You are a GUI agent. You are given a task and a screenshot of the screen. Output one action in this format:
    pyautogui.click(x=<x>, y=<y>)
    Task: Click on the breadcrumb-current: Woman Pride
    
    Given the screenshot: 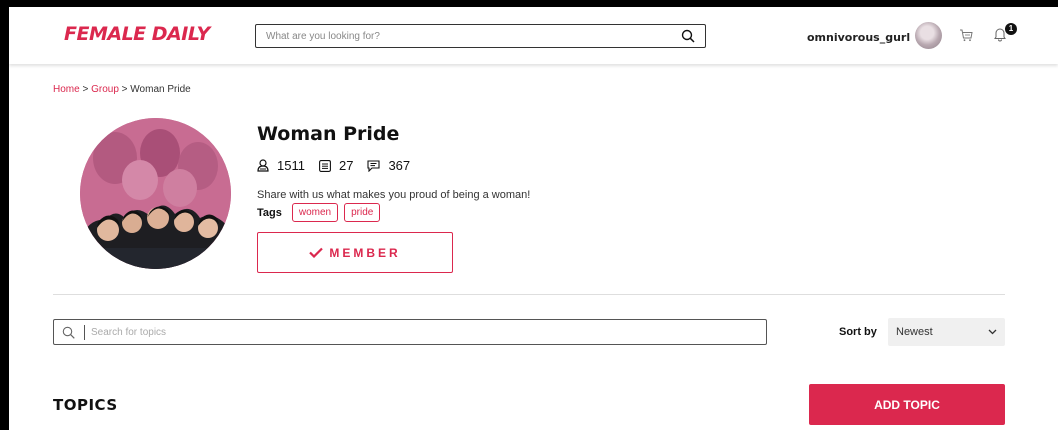 What is the action you would take?
    pyautogui.click(x=160, y=89)
    